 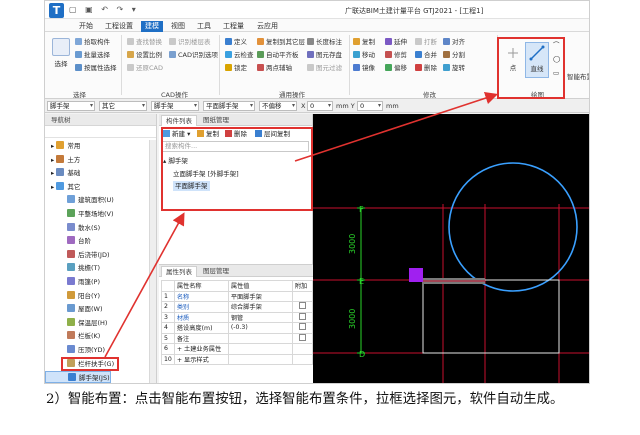 What do you see at coordinates (62, 187) in the screenshot?
I see `nav-item: ▸ 其它` at bounding box center [62, 187].